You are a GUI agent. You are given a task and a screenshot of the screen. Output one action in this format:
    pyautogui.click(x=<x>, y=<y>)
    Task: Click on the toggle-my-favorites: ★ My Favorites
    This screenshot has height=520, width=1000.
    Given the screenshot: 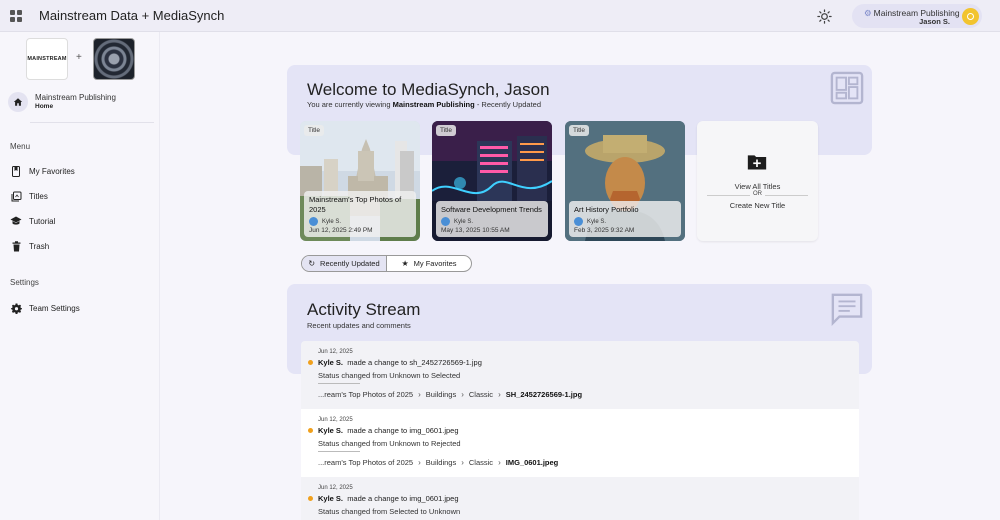 What is the action you would take?
    pyautogui.click(x=429, y=263)
    